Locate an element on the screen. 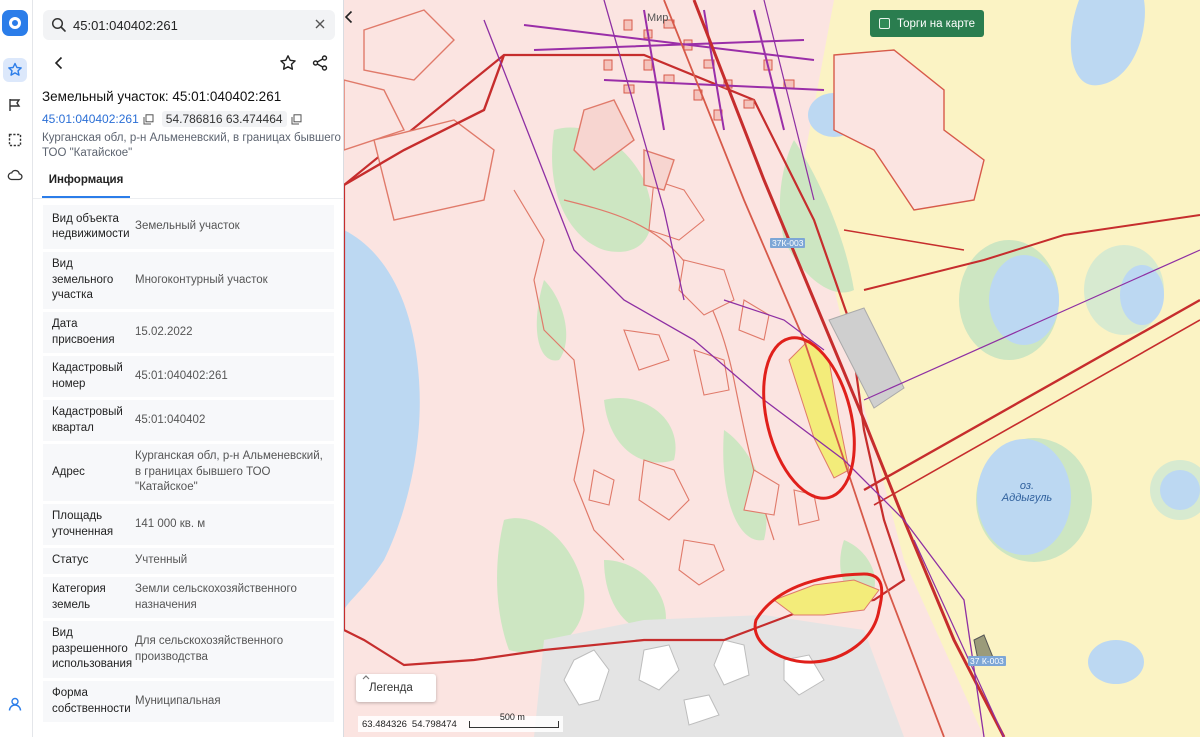  cursor-lon: 63.484326 is located at coordinates (384, 724).